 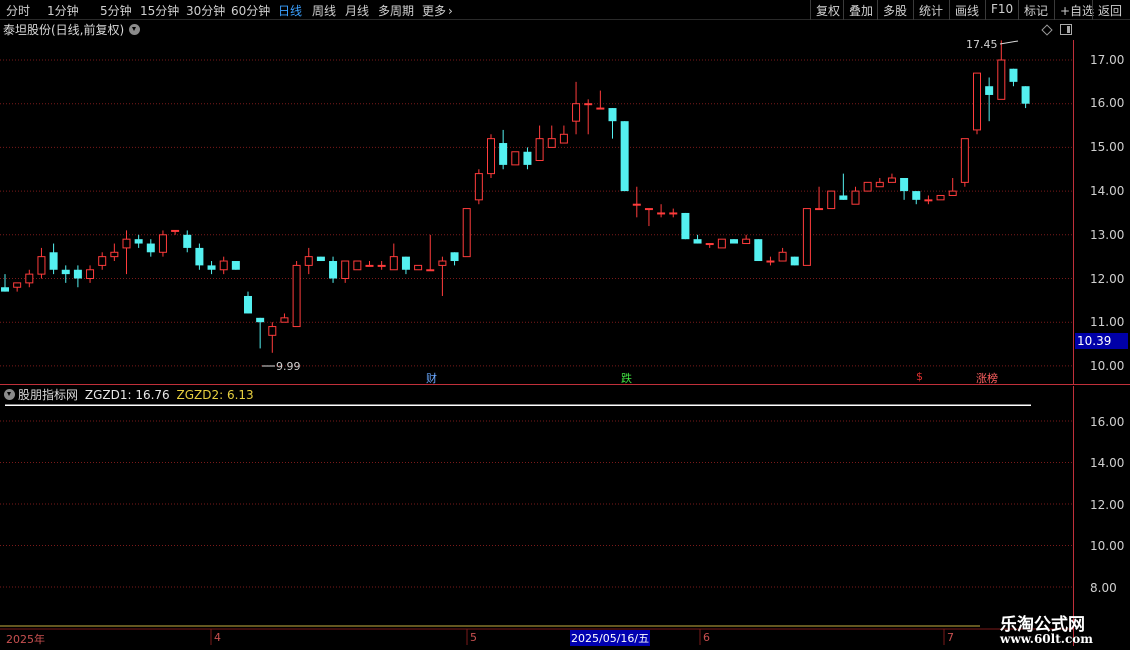 I want to click on y-tick-13: 13.00, so click(x=1107, y=235).